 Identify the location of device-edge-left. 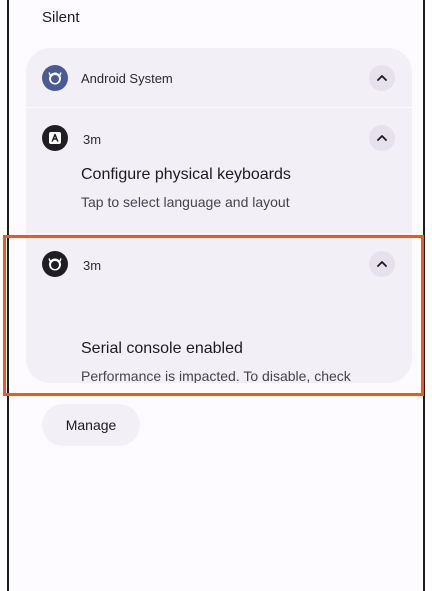
(8, 295).